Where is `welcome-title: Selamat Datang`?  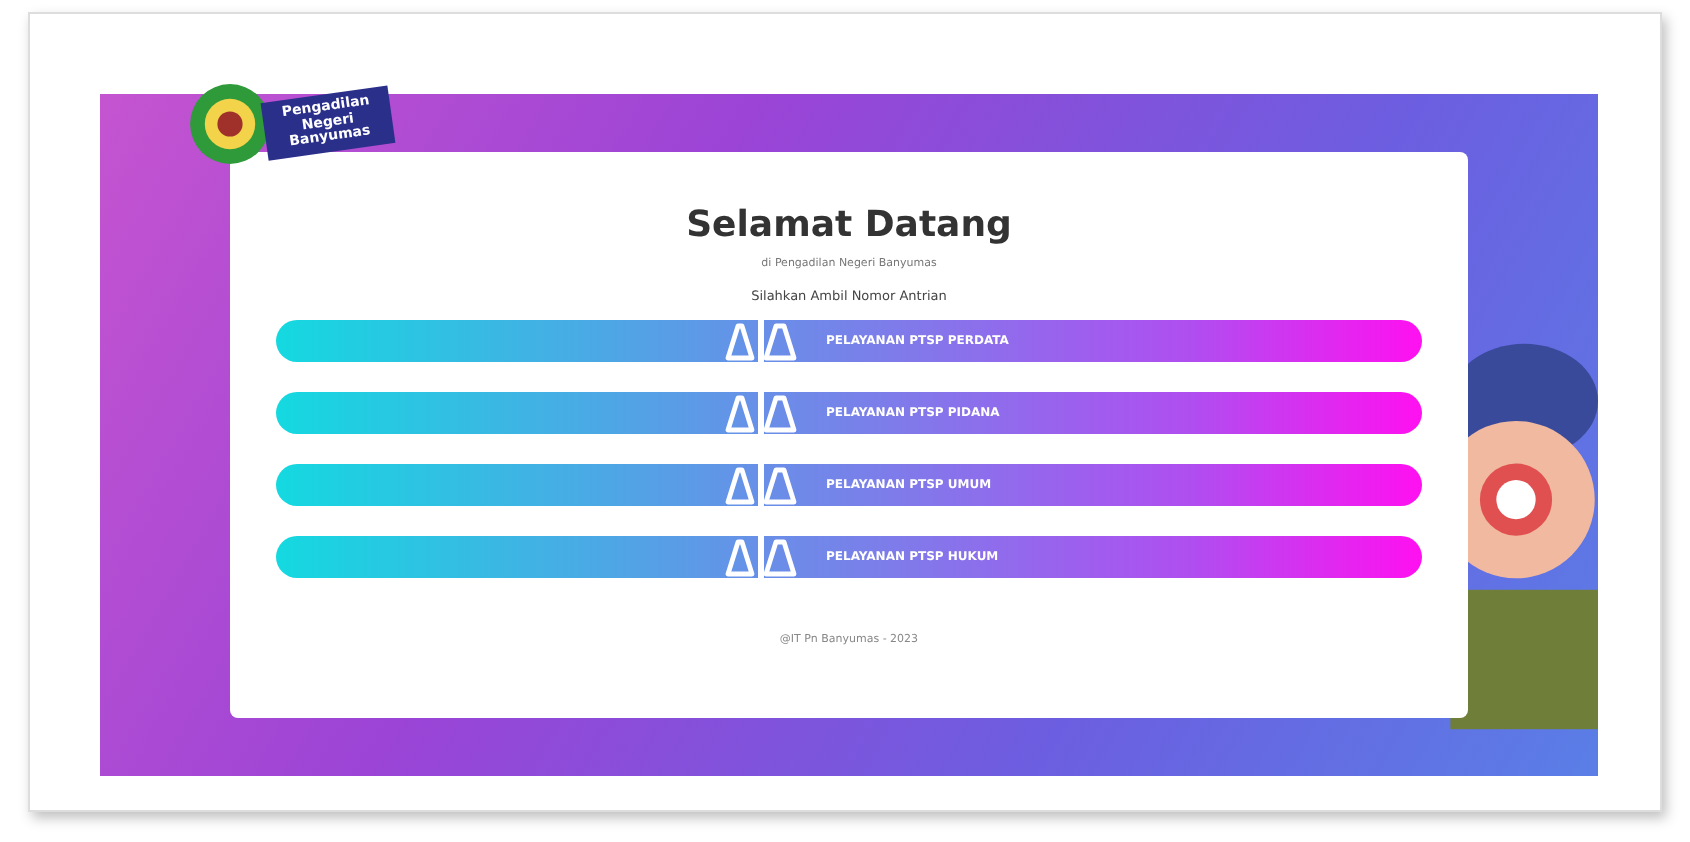
welcome-title: Selamat Datang is located at coordinates (849, 225).